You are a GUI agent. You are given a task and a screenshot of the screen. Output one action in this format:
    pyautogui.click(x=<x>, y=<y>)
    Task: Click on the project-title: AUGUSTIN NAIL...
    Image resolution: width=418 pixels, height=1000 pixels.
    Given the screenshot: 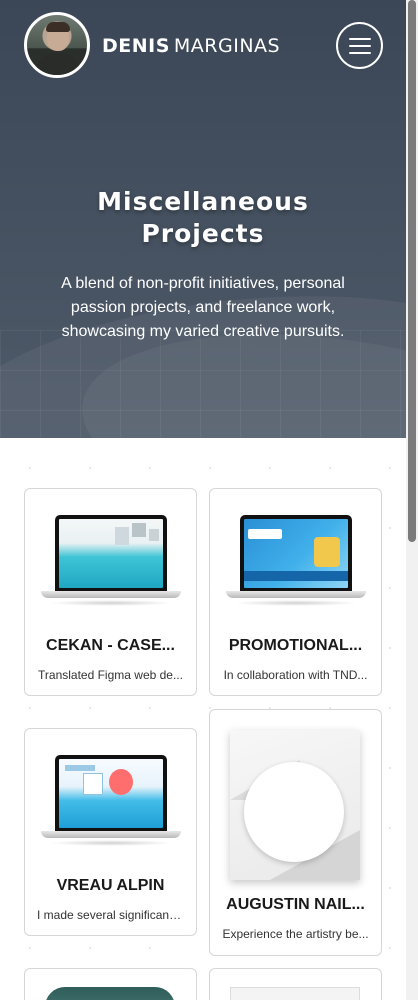 What is the action you would take?
    pyautogui.click(x=295, y=904)
    